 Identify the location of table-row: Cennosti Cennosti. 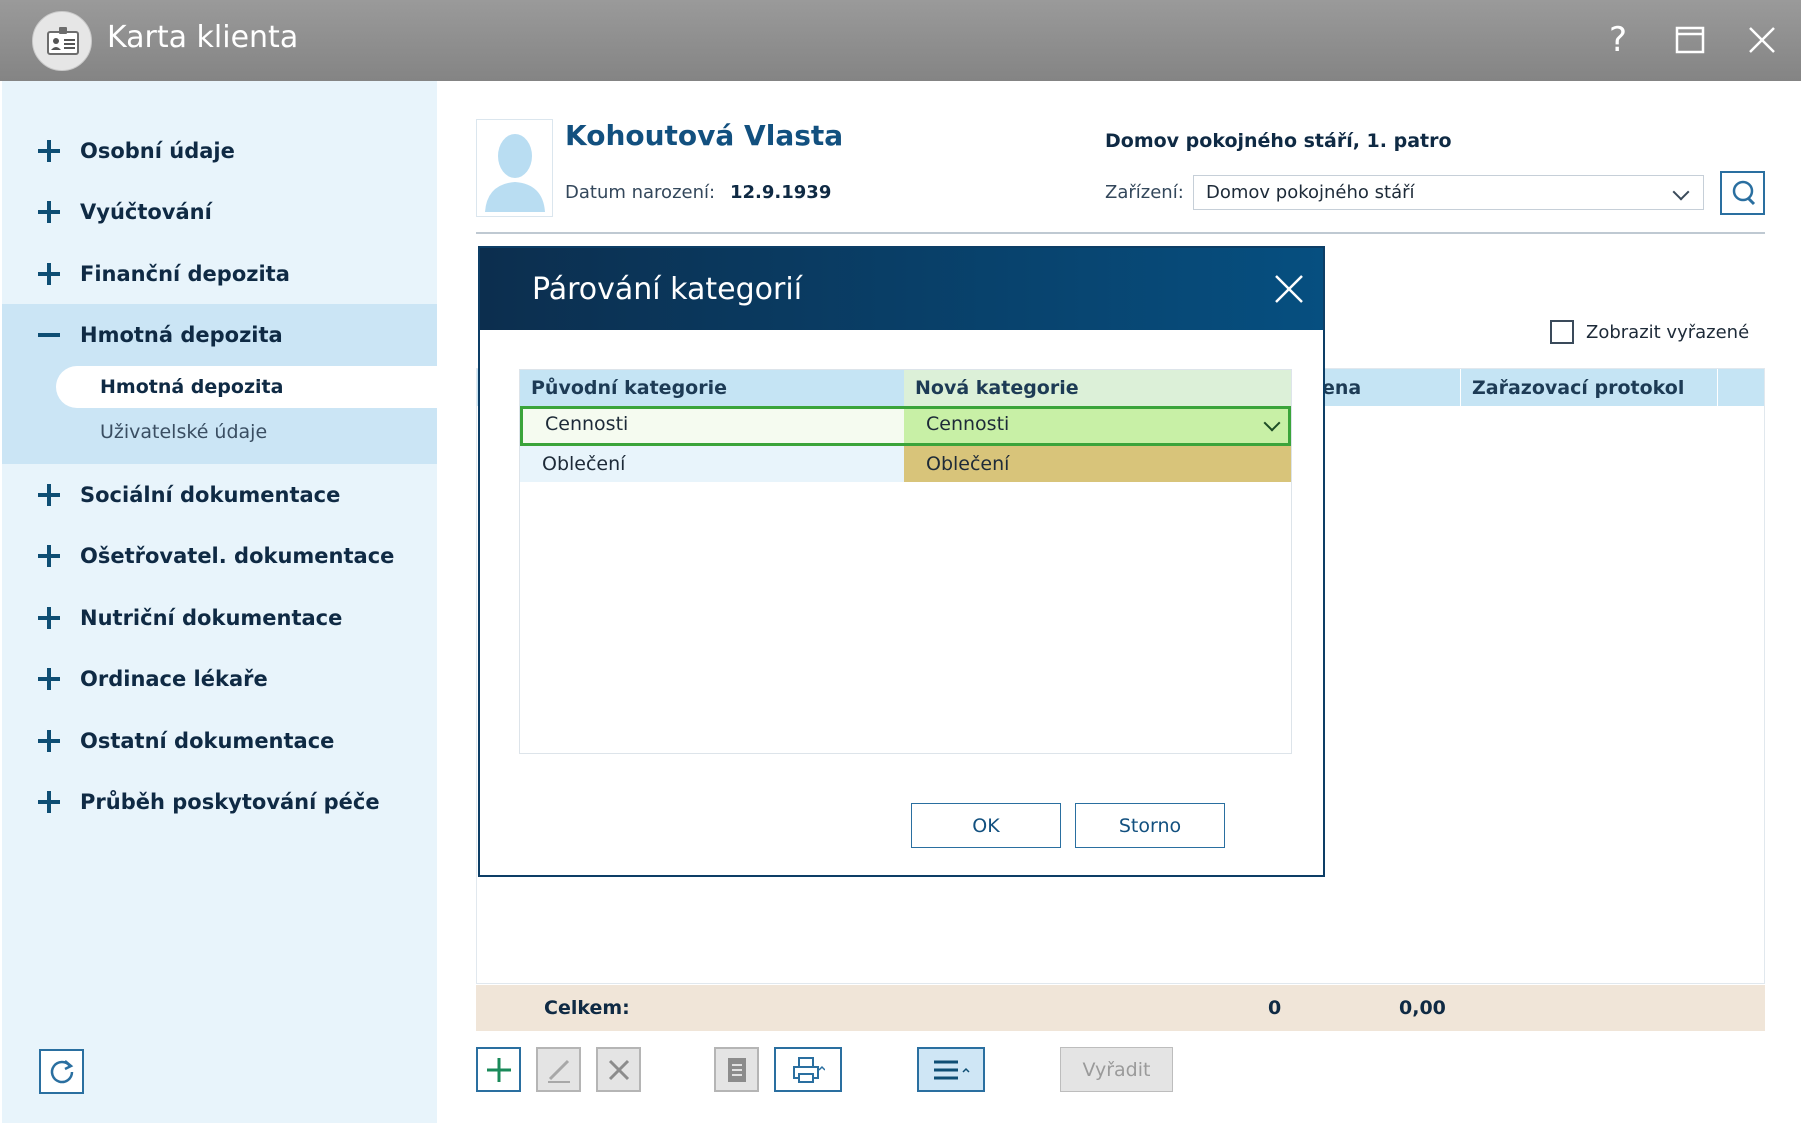
(905, 426).